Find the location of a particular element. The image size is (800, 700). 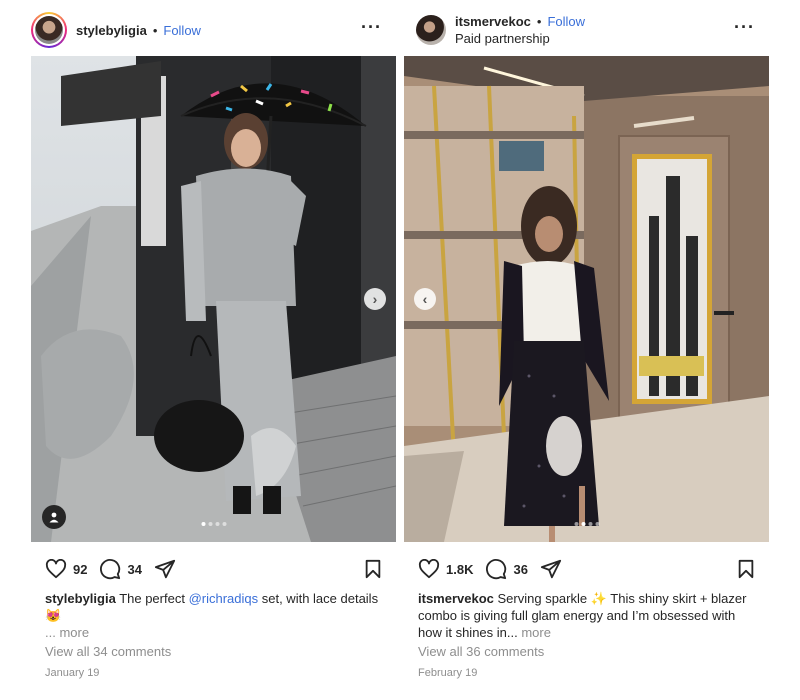

paid-partnership-label: Paid partnership is located at coordinates (520, 38).